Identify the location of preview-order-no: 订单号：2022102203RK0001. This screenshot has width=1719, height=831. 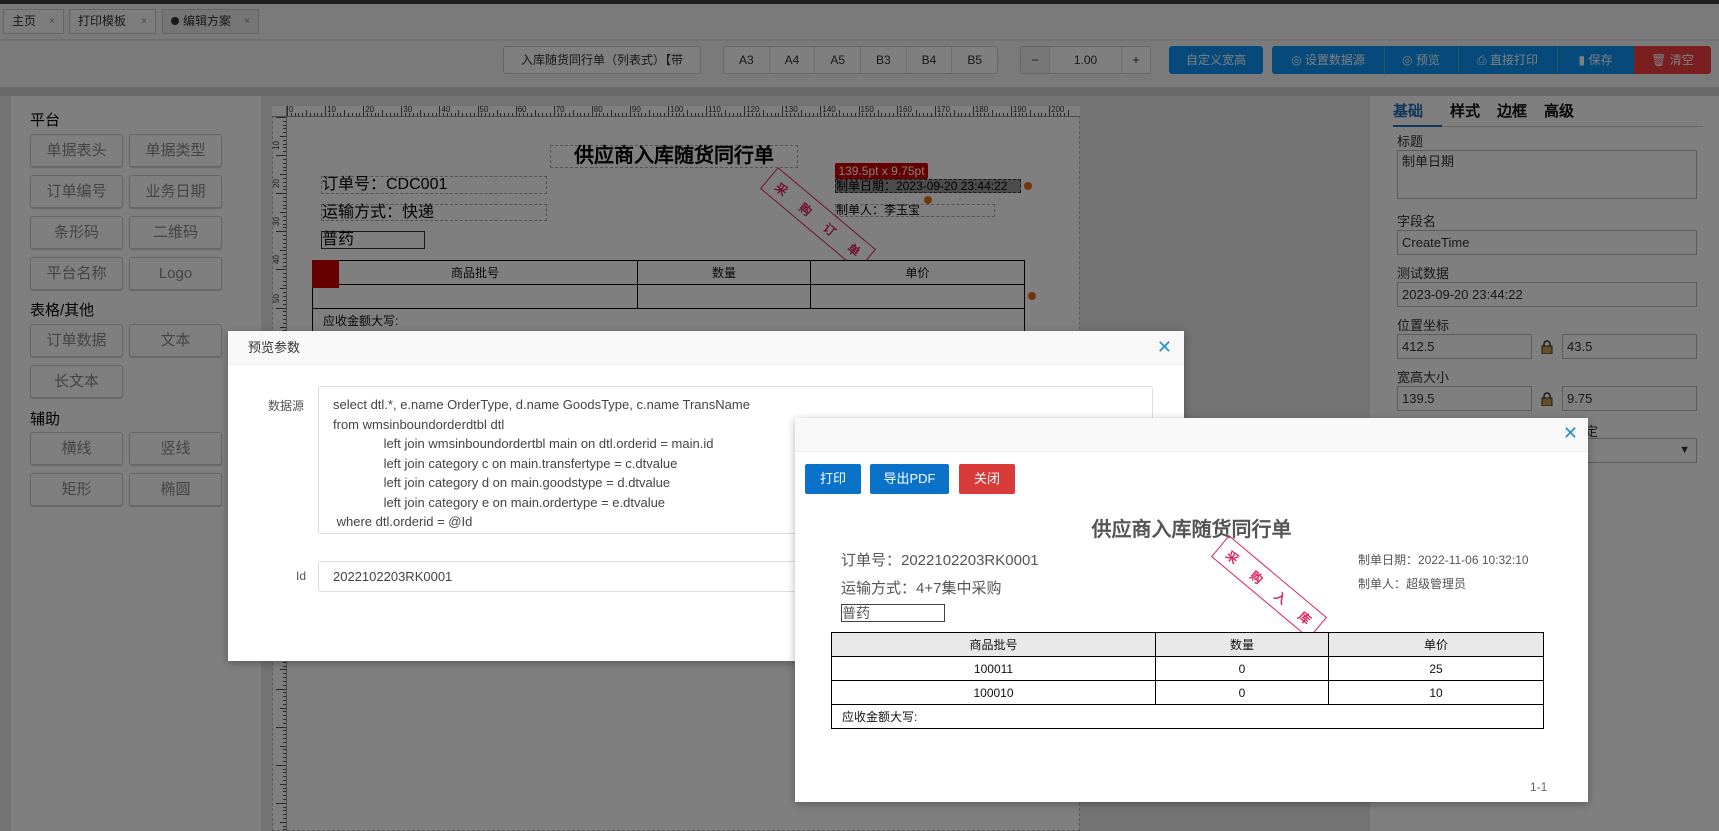
(940, 560).